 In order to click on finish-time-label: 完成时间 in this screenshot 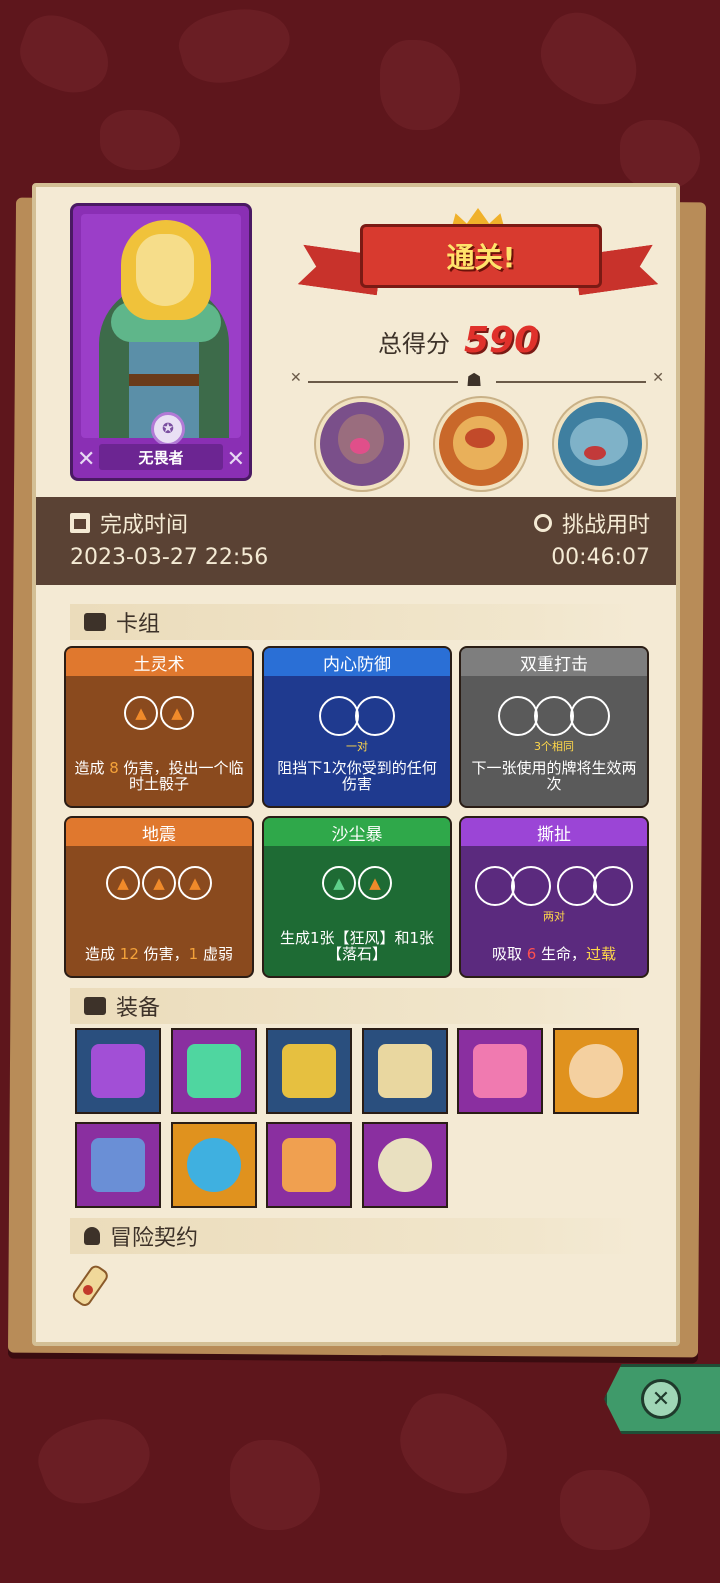, I will do `click(144, 525)`.